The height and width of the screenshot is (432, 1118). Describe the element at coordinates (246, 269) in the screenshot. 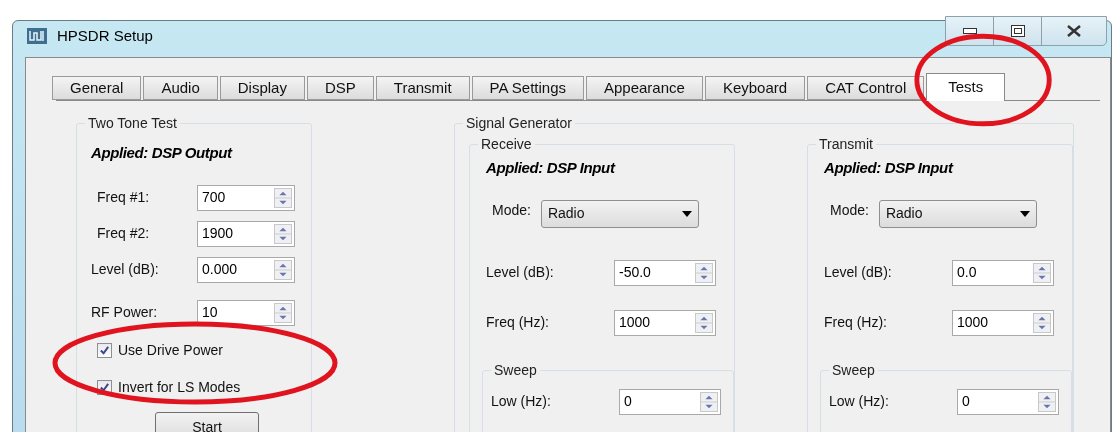

I see `number-field: 0.000` at that location.